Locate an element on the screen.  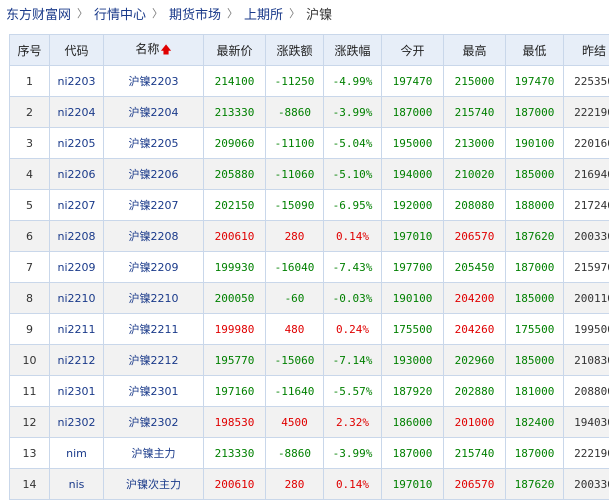
cell-name: 沪镍次主力 is located at coordinates (153, 484).